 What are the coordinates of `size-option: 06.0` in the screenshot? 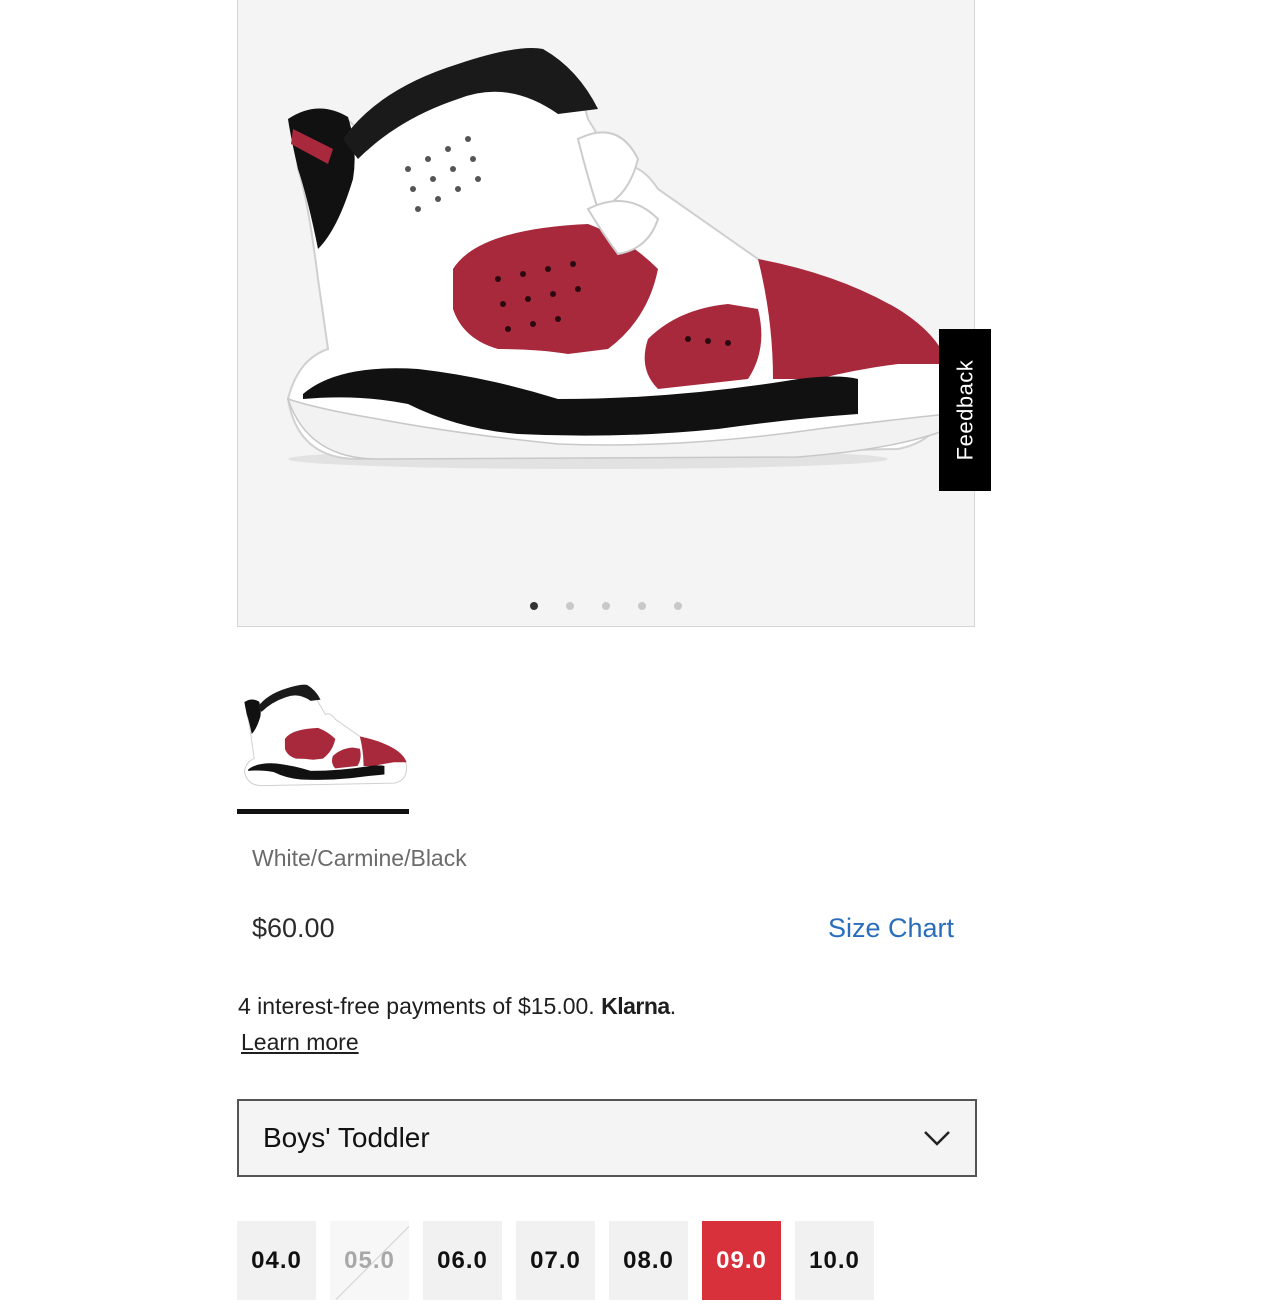 It's located at (462, 1260).